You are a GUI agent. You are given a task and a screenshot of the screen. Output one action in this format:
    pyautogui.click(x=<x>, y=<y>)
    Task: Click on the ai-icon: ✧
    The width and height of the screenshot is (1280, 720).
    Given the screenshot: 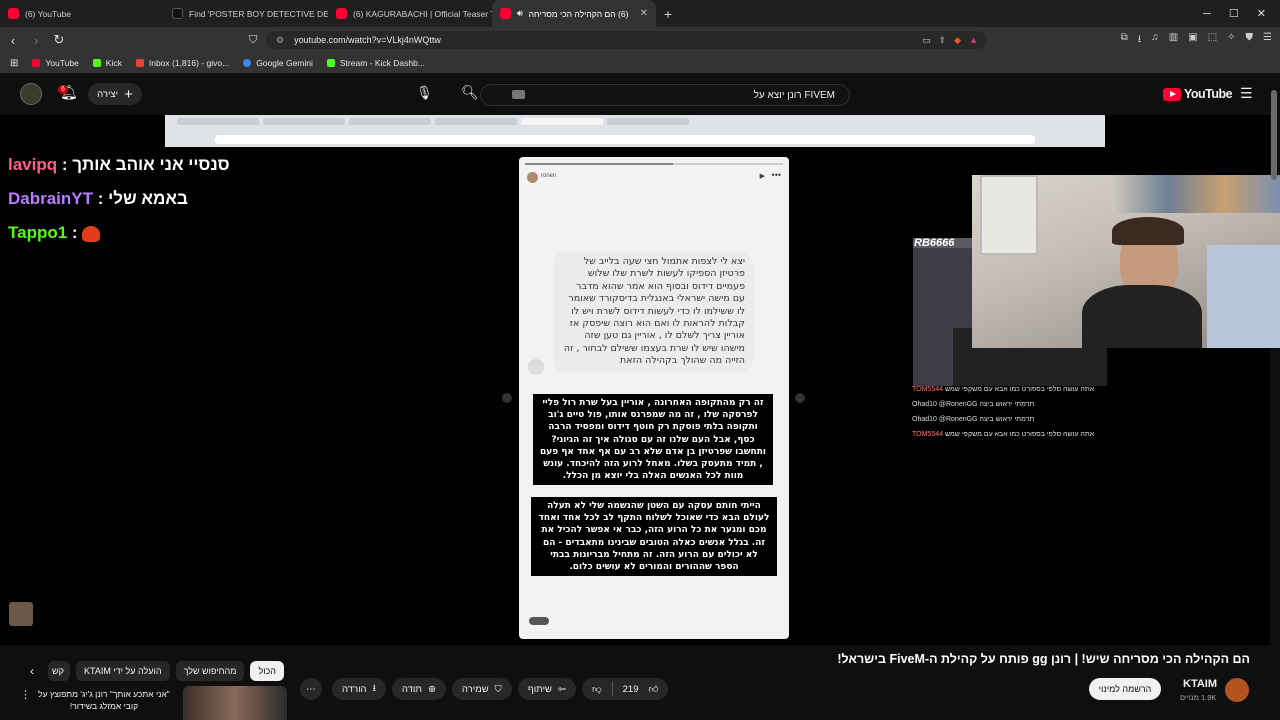 What is the action you would take?
    pyautogui.click(x=1231, y=40)
    